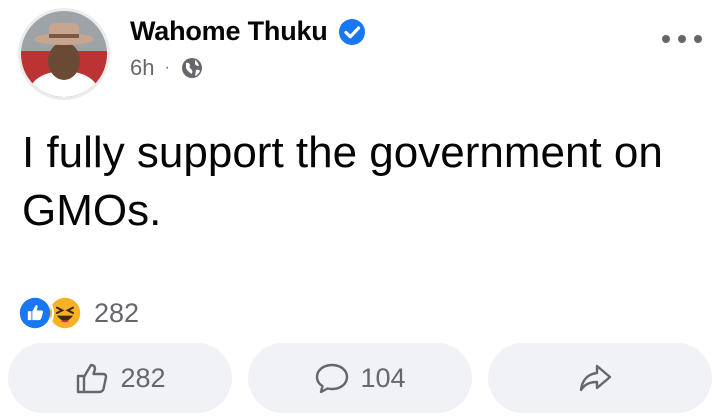 This screenshot has width=720, height=418. I want to click on comment-button: 104, so click(360, 378).